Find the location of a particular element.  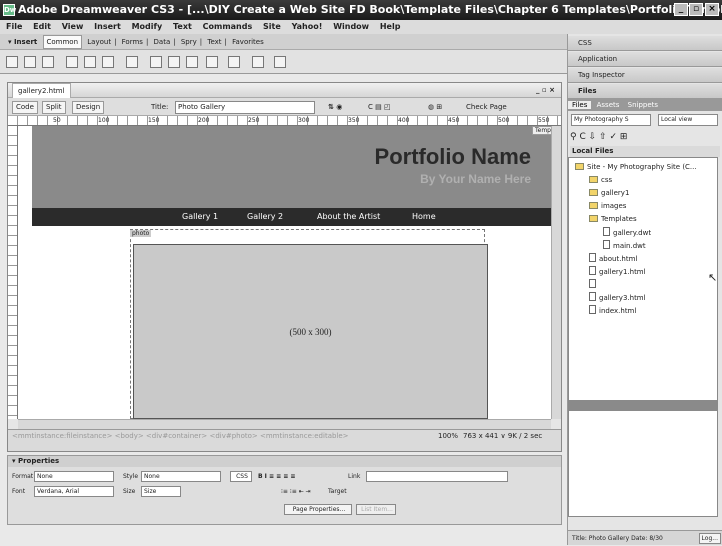

head-icon is located at coordinates (234, 62).